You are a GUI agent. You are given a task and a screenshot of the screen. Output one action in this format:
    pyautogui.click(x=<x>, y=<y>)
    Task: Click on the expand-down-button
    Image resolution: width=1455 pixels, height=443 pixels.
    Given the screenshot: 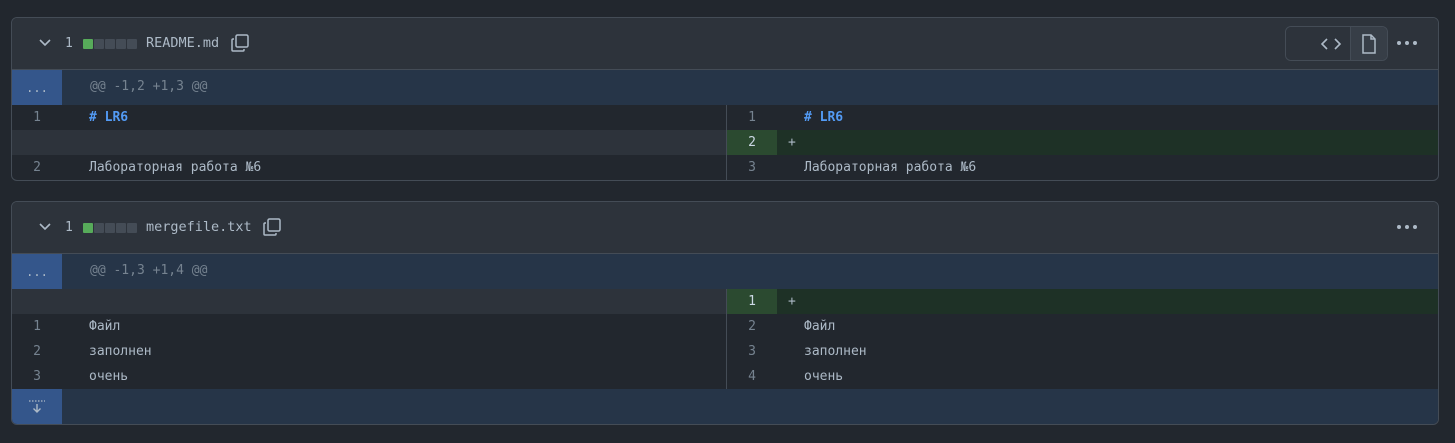 What is the action you would take?
    pyautogui.click(x=37, y=406)
    